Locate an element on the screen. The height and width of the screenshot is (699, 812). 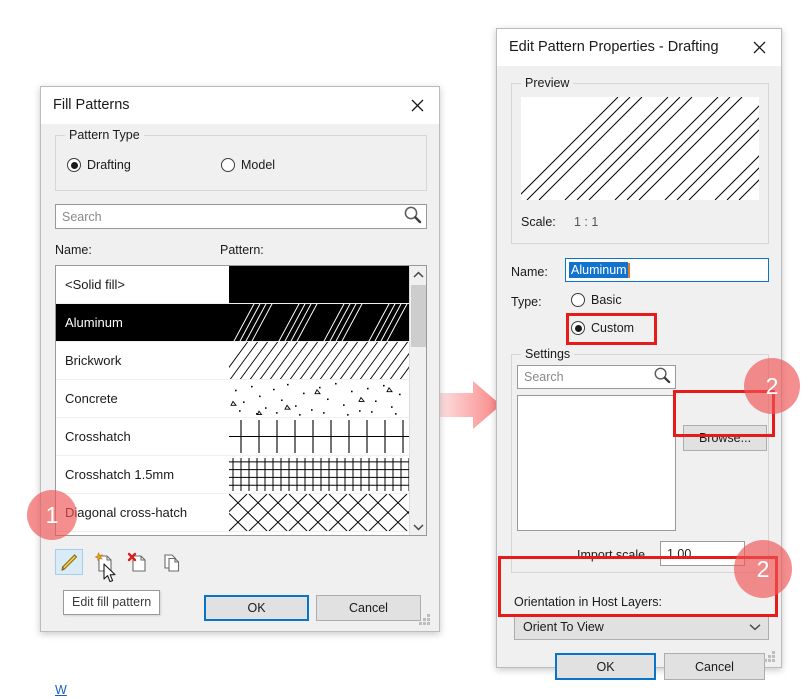
pattern-swatch-solid is located at coordinates (319, 284).